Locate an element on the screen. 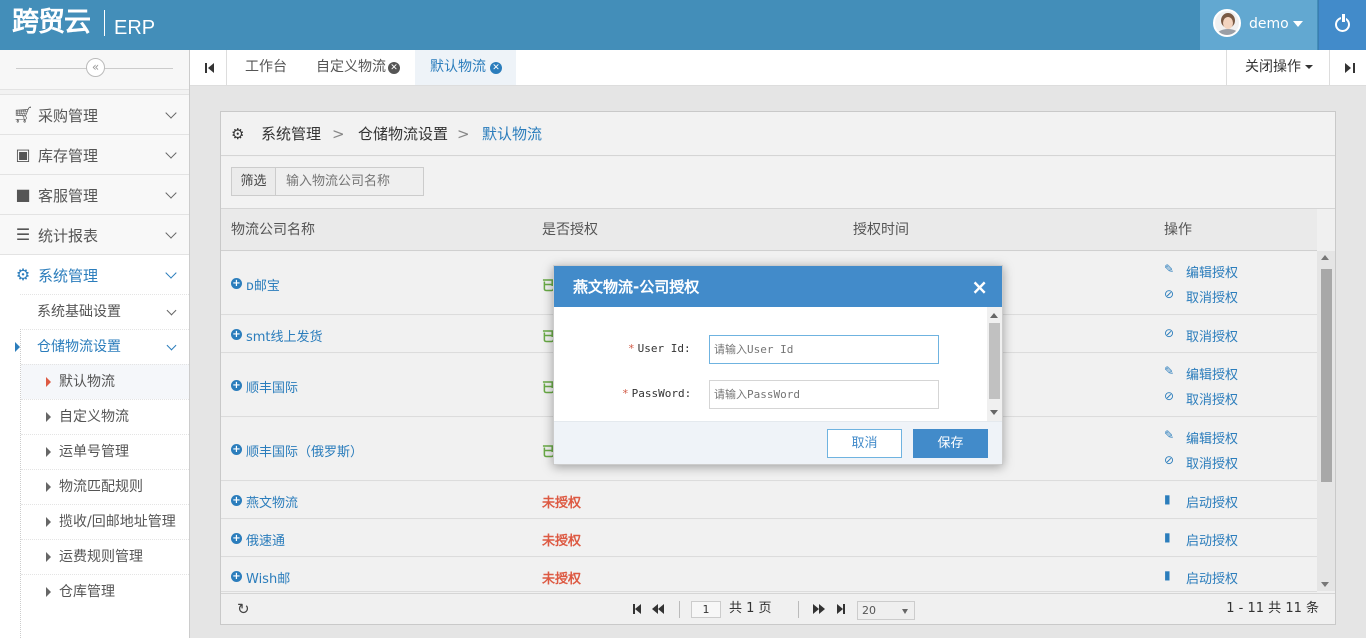  power-icon is located at coordinates (1342, 23).